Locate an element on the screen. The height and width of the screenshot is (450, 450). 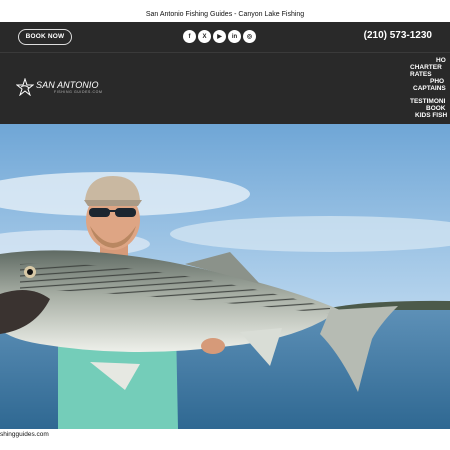
youtube-icon: ▶ is located at coordinates (219, 36).